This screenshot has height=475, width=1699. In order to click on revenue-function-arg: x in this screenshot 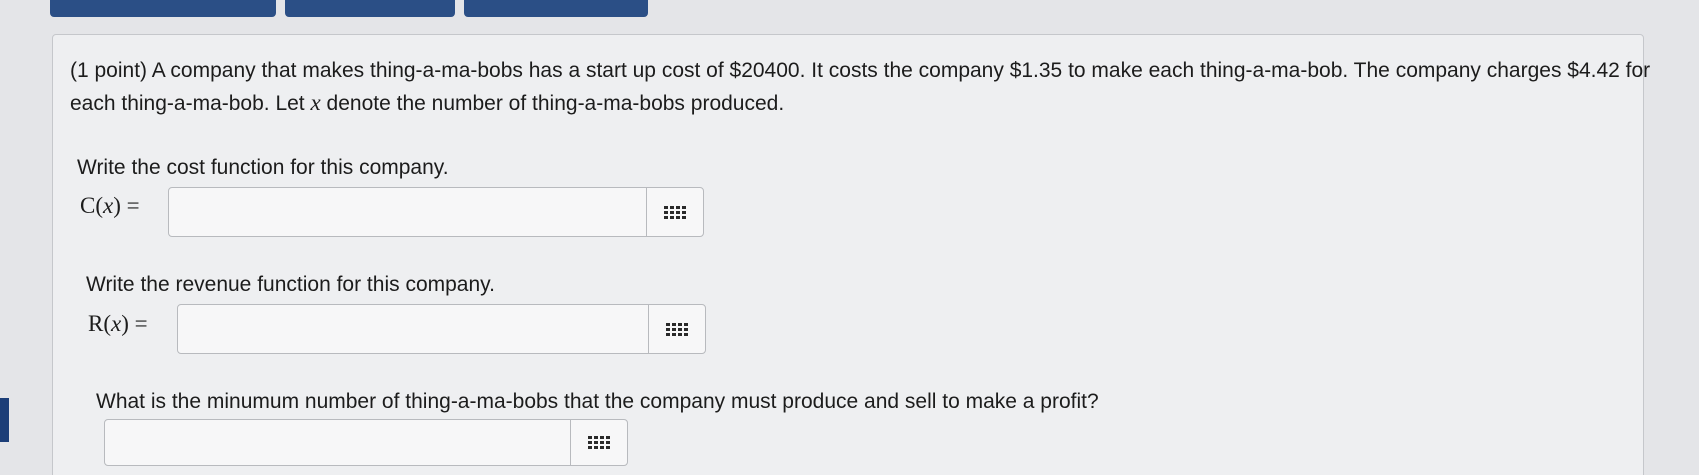, I will do `click(116, 323)`.